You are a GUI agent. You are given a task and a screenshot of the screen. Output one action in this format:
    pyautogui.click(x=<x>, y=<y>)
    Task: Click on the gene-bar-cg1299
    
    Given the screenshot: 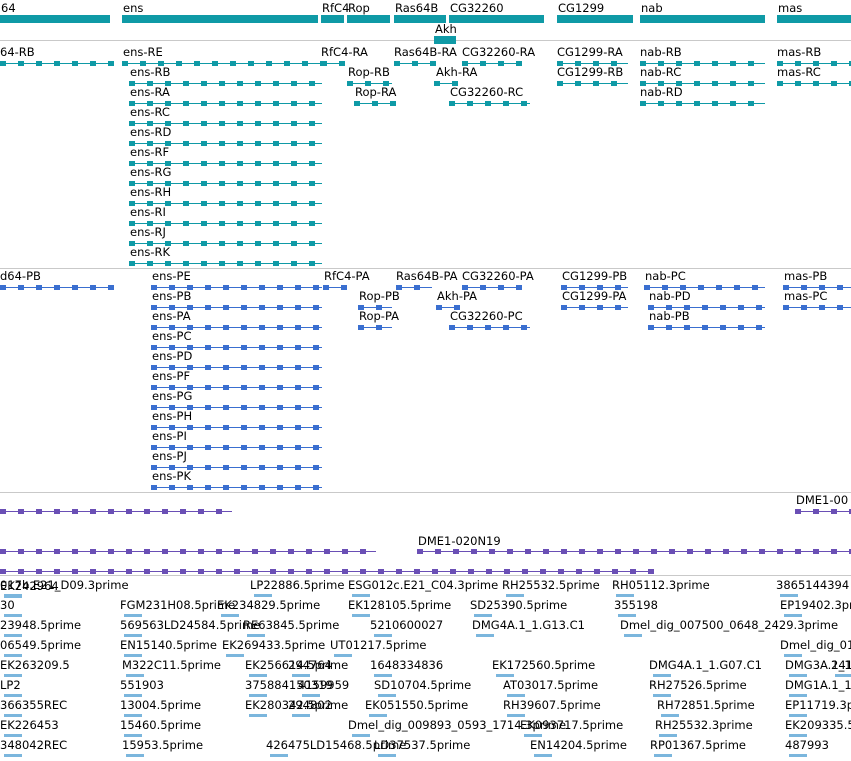 What is the action you would take?
    pyautogui.click(x=595, y=19)
    